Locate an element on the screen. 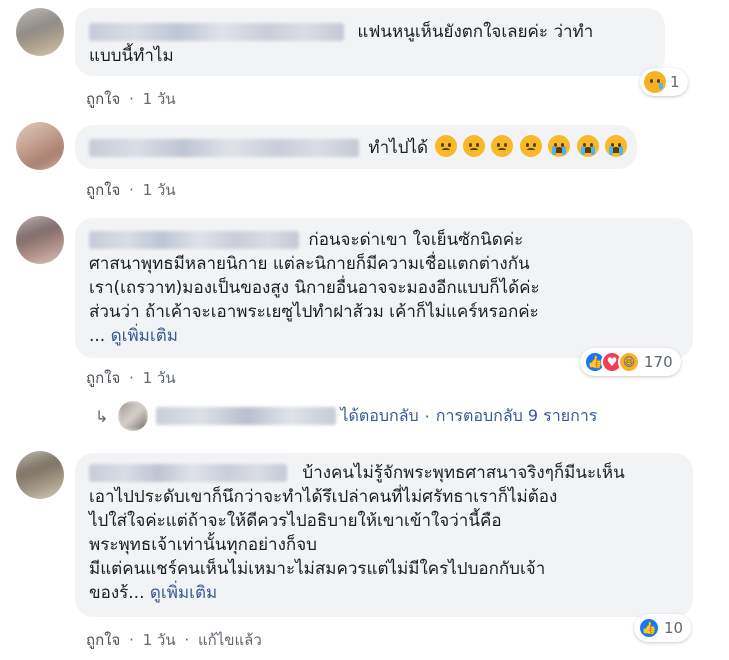 Image resolution: width=729 pixels, height=660 pixels. reaction-summary: 1 is located at coordinates (664, 82).